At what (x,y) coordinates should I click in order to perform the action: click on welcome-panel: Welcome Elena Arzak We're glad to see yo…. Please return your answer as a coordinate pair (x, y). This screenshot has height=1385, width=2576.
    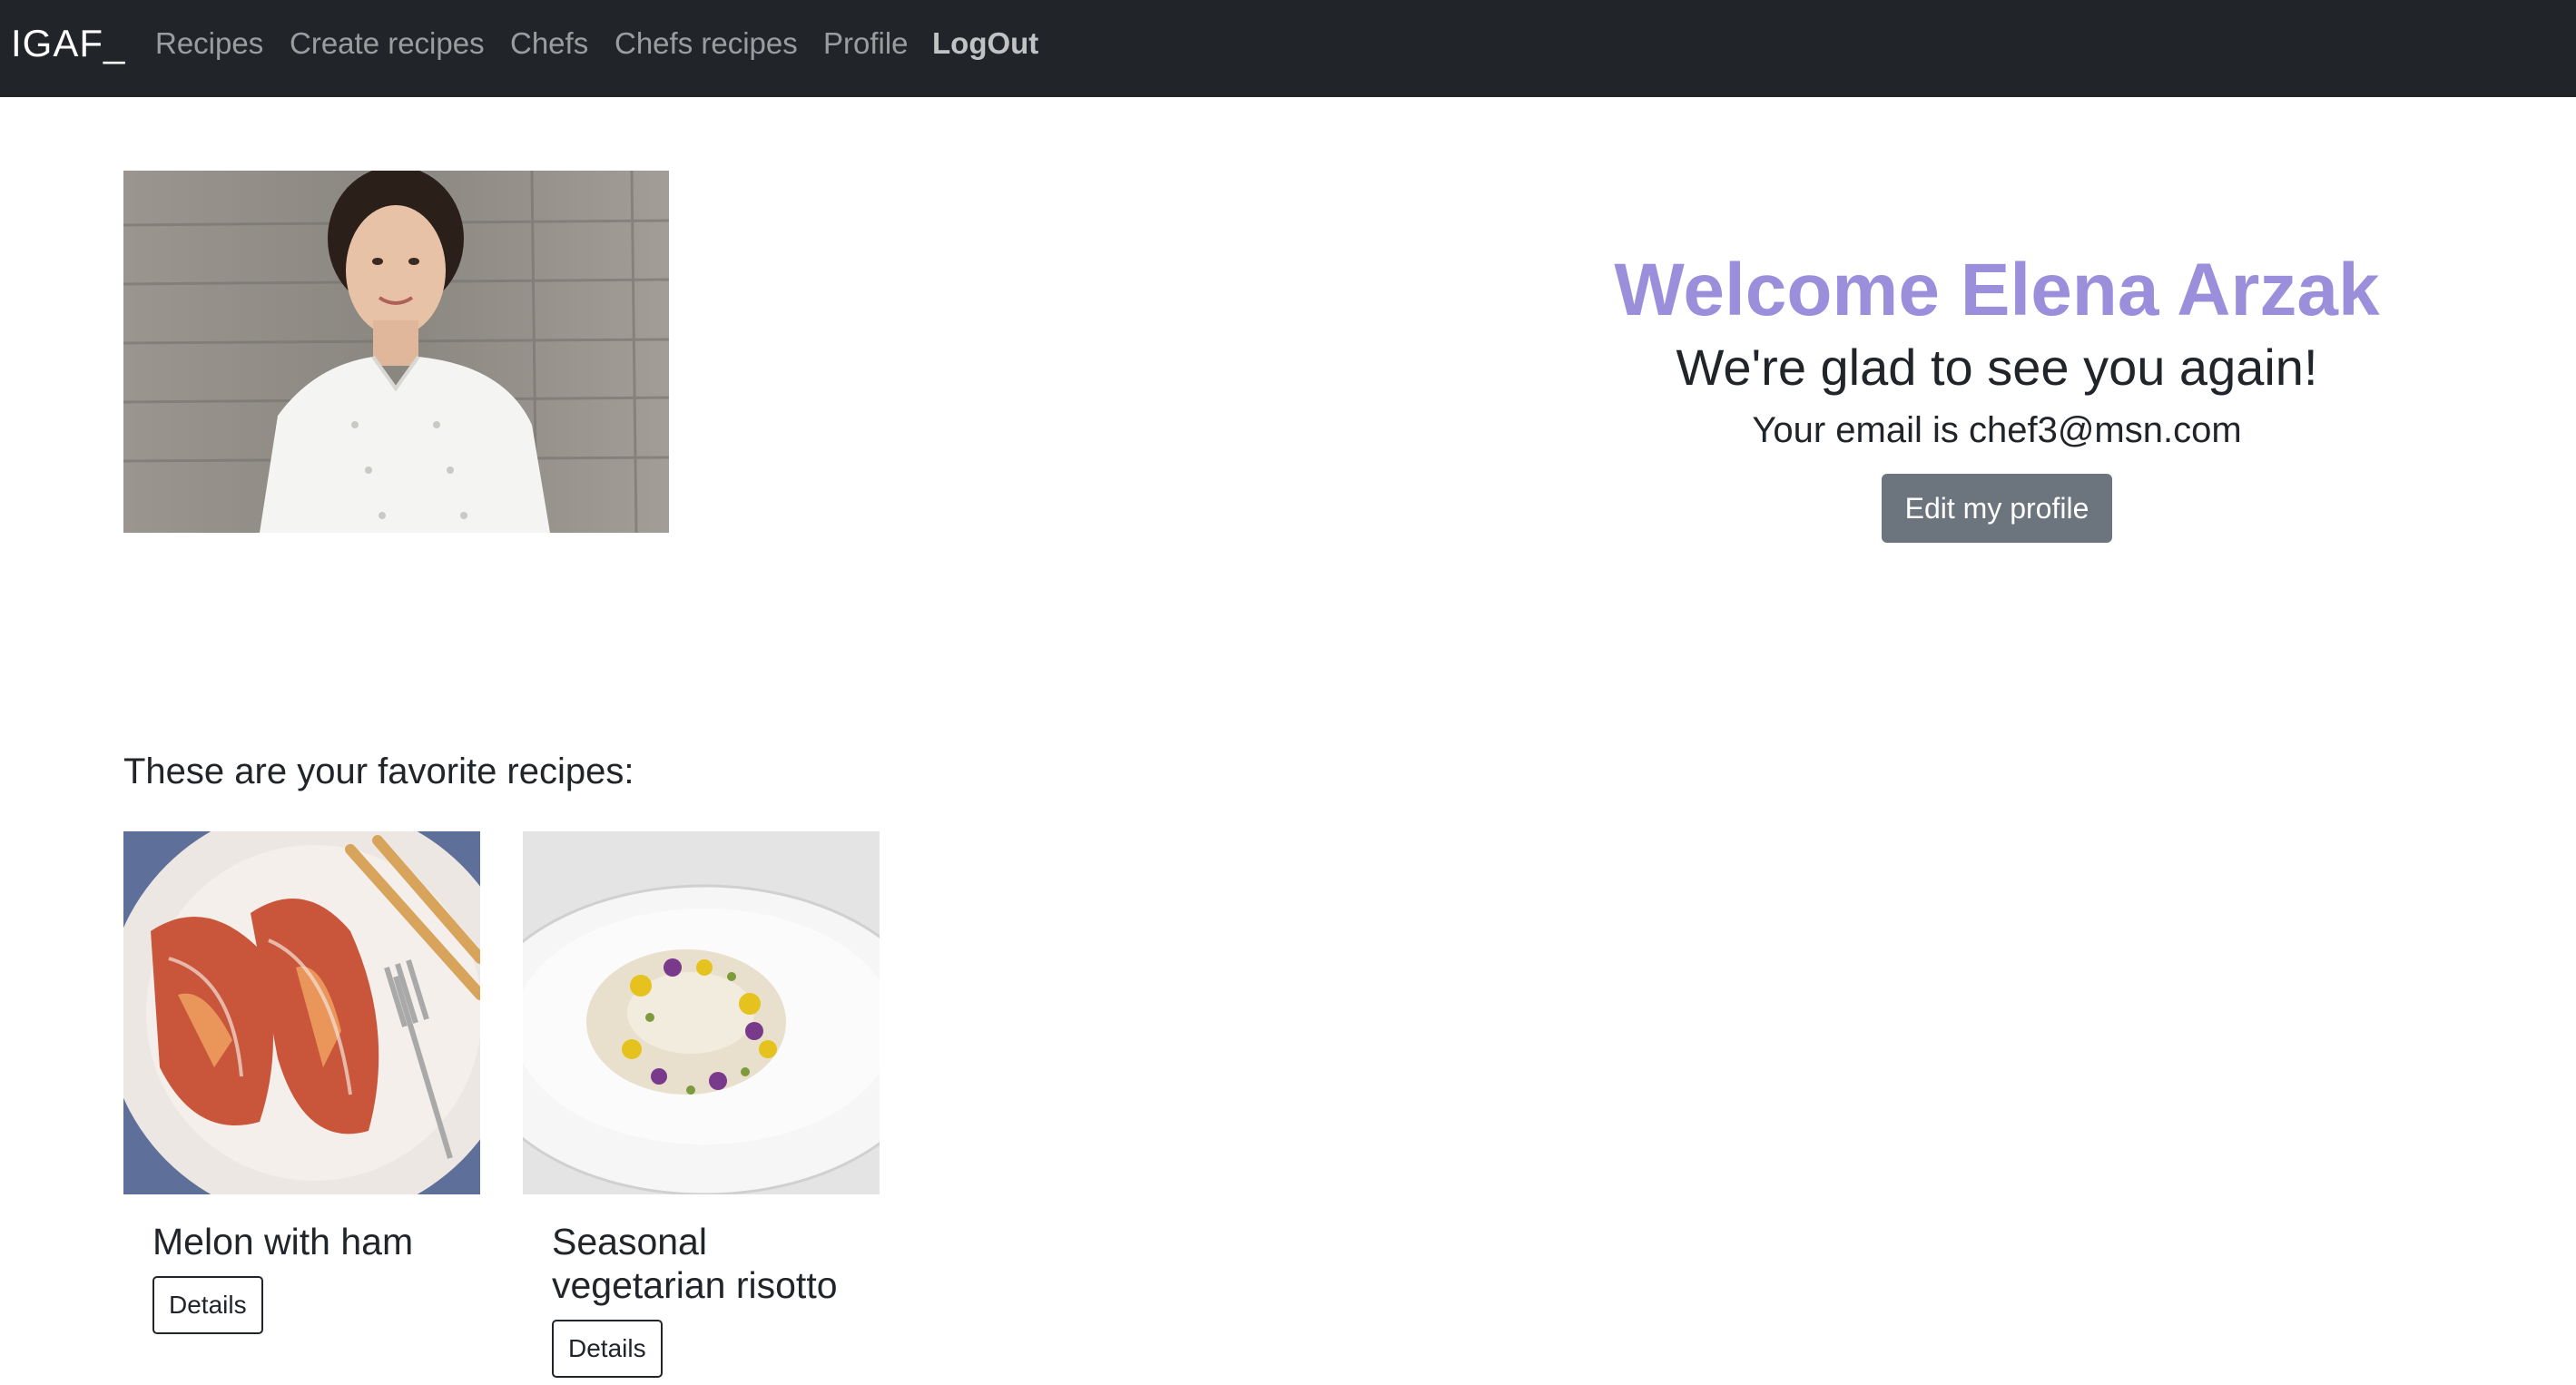
    Looking at the image, I should click on (1997, 394).